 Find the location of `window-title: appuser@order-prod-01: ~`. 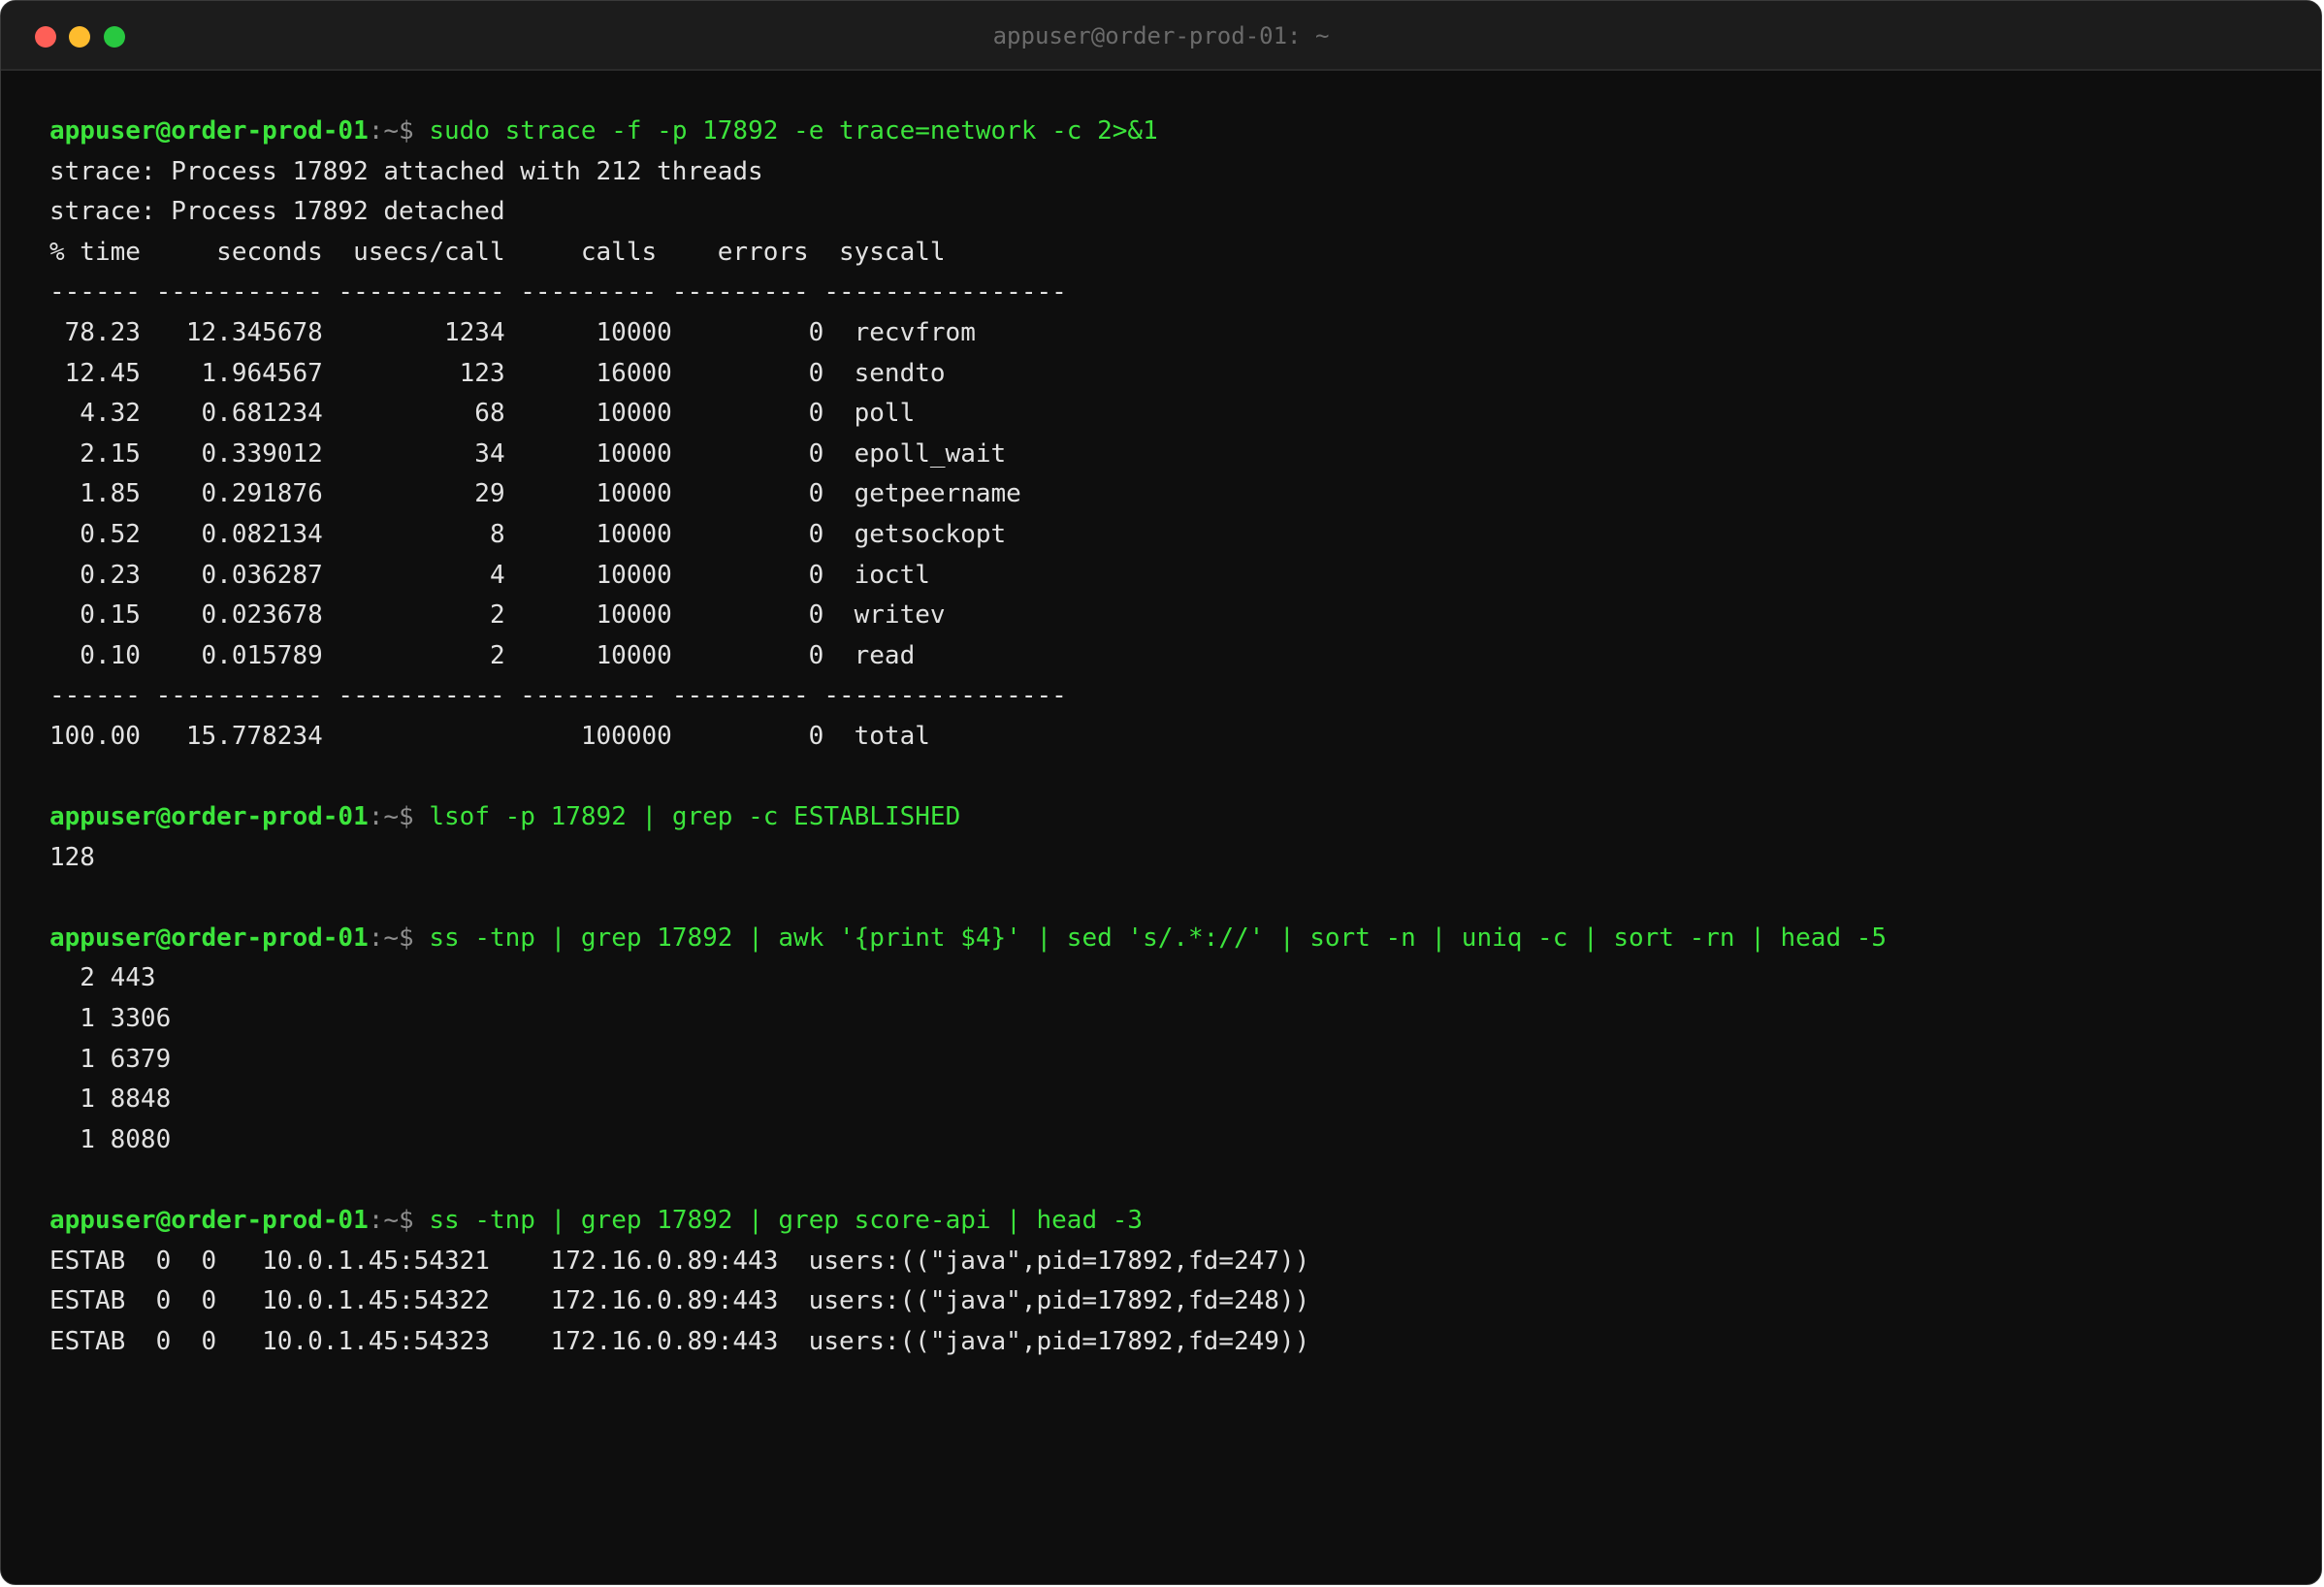

window-title: appuser@order-prod-01: ~ is located at coordinates (1161, 35).